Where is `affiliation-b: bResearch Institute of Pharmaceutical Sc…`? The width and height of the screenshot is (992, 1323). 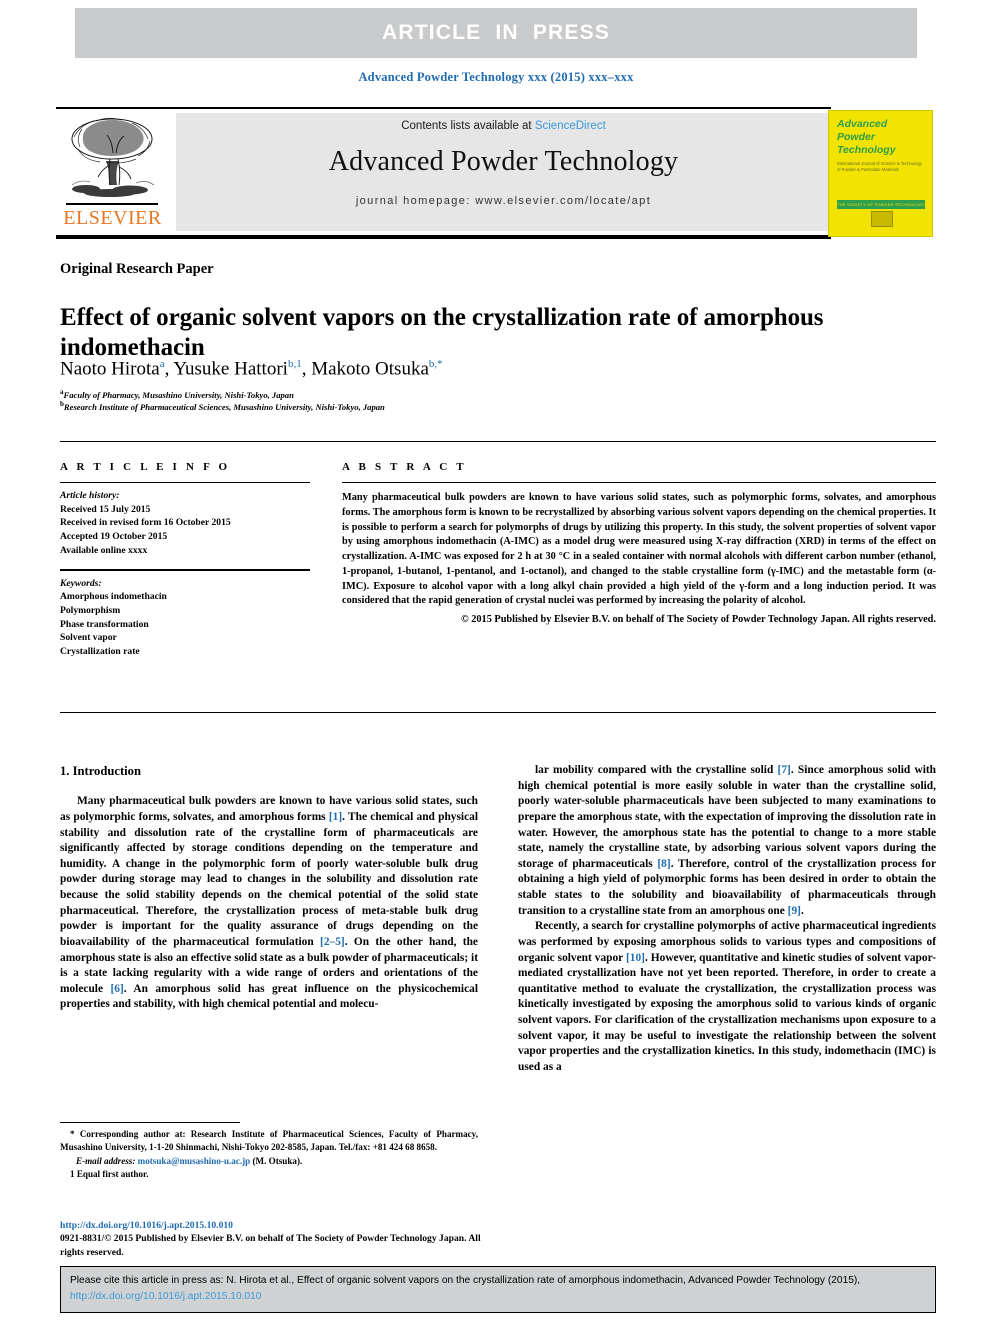
affiliation-b: bResearch Institute of Pharmaceutical Sc… is located at coordinates (455, 406).